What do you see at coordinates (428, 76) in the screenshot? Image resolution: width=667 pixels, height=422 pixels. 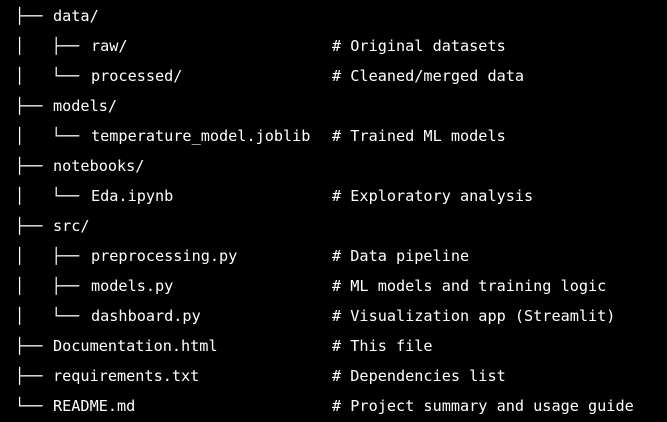 I see `comment: # Cleaned/merged data` at bounding box center [428, 76].